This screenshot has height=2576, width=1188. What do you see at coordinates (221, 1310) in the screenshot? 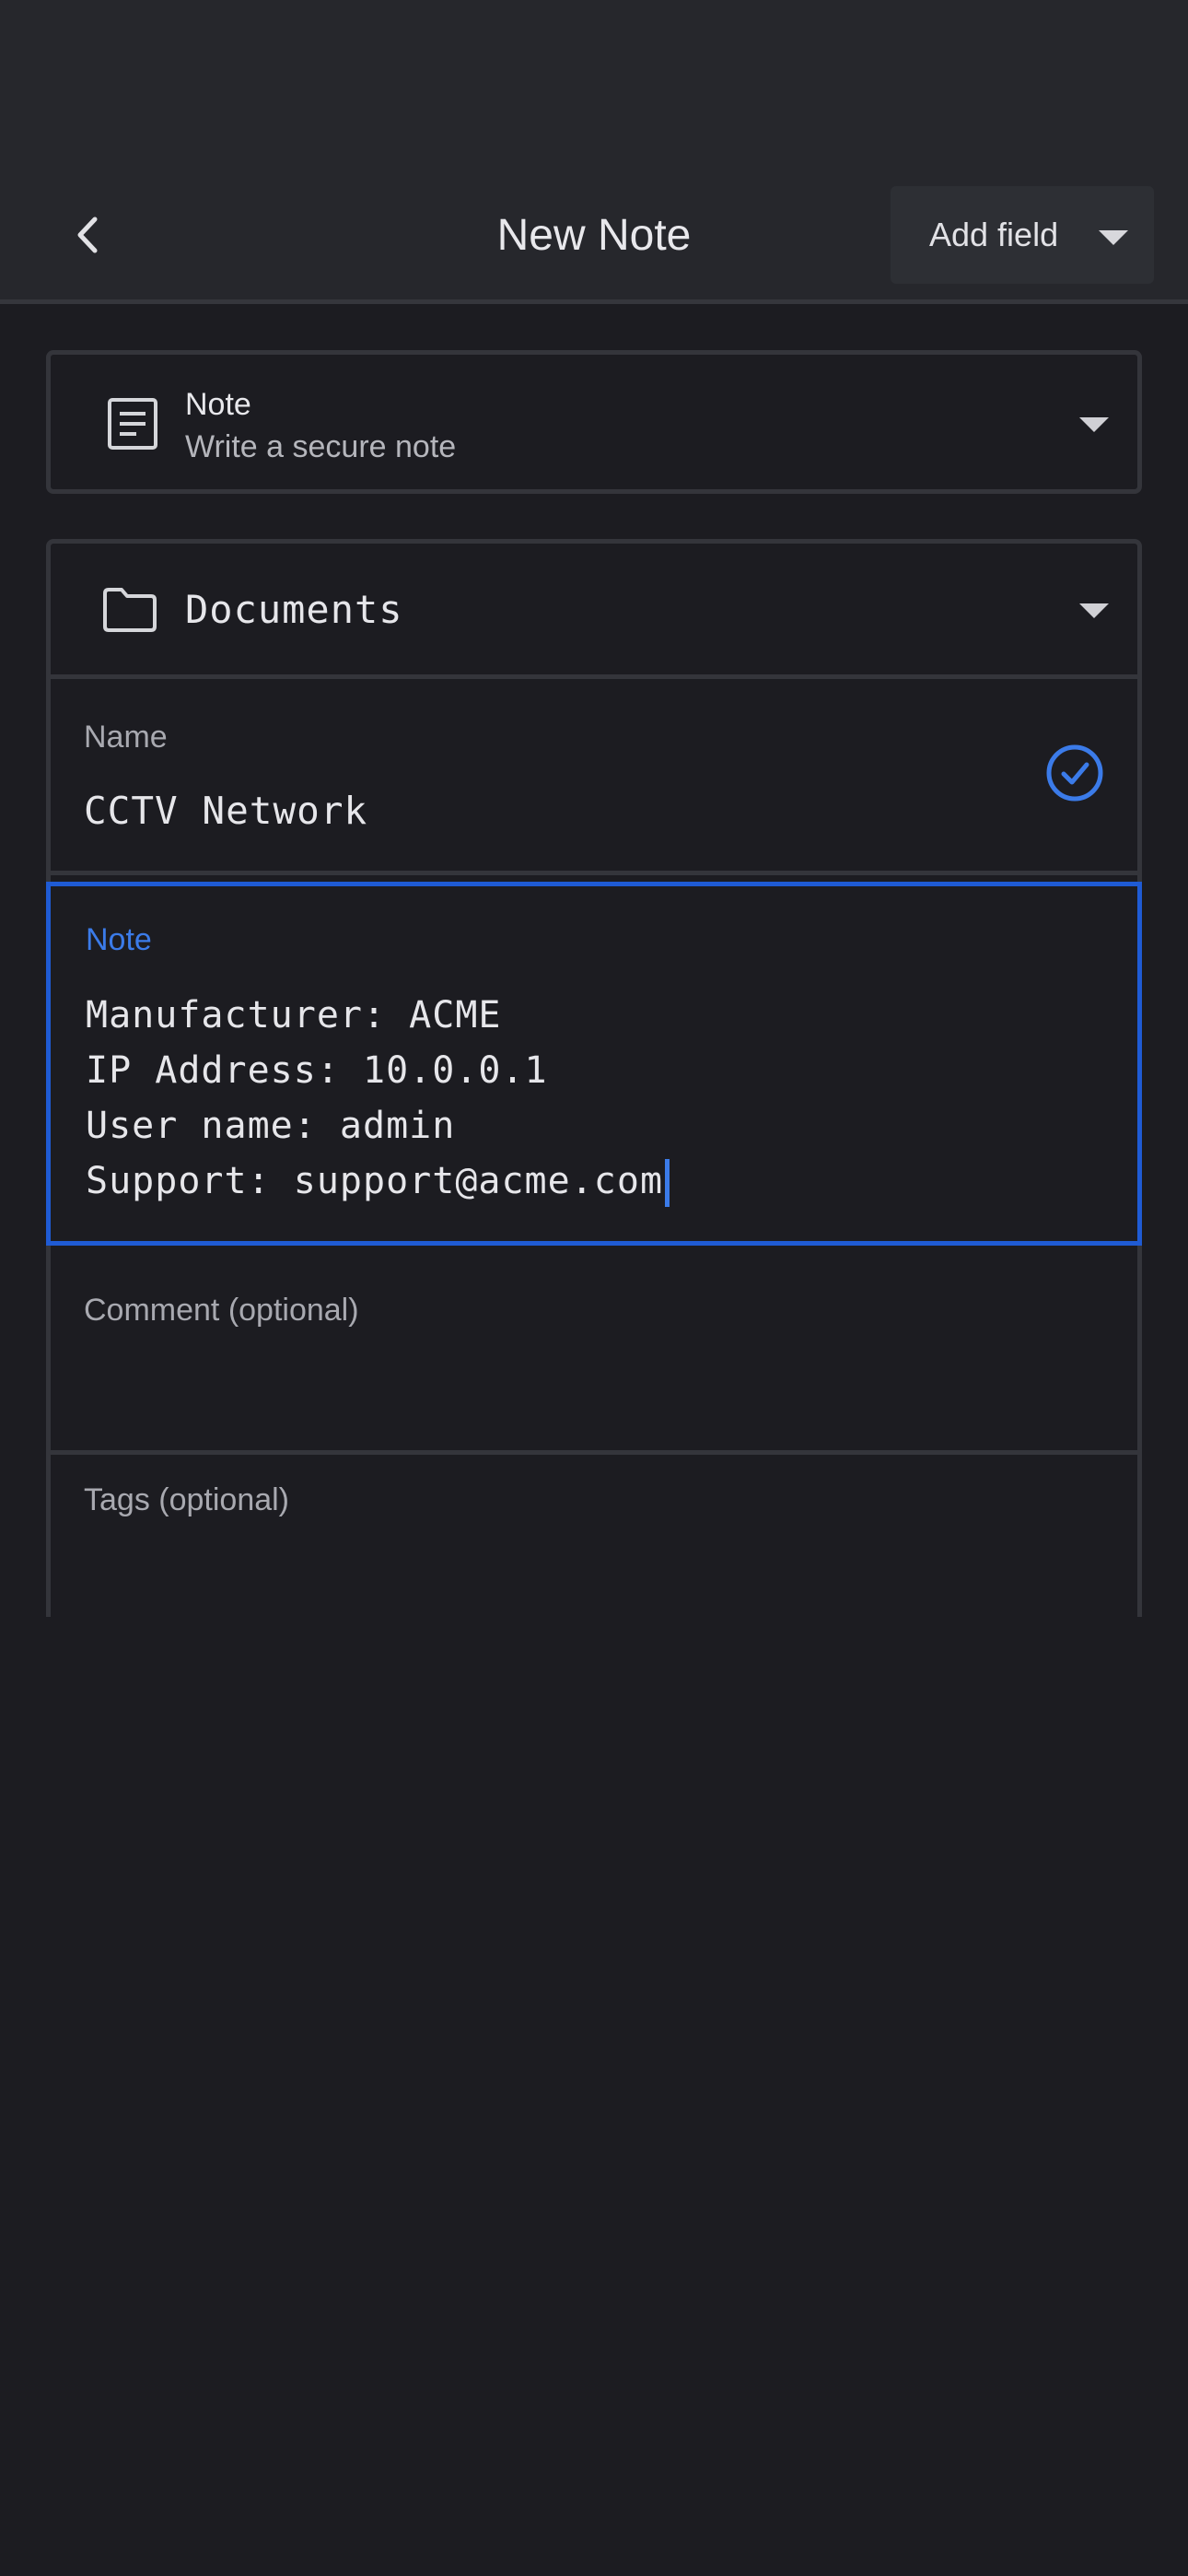
I see `comment-field-label: Comment (optional)` at bounding box center [221, 1310].